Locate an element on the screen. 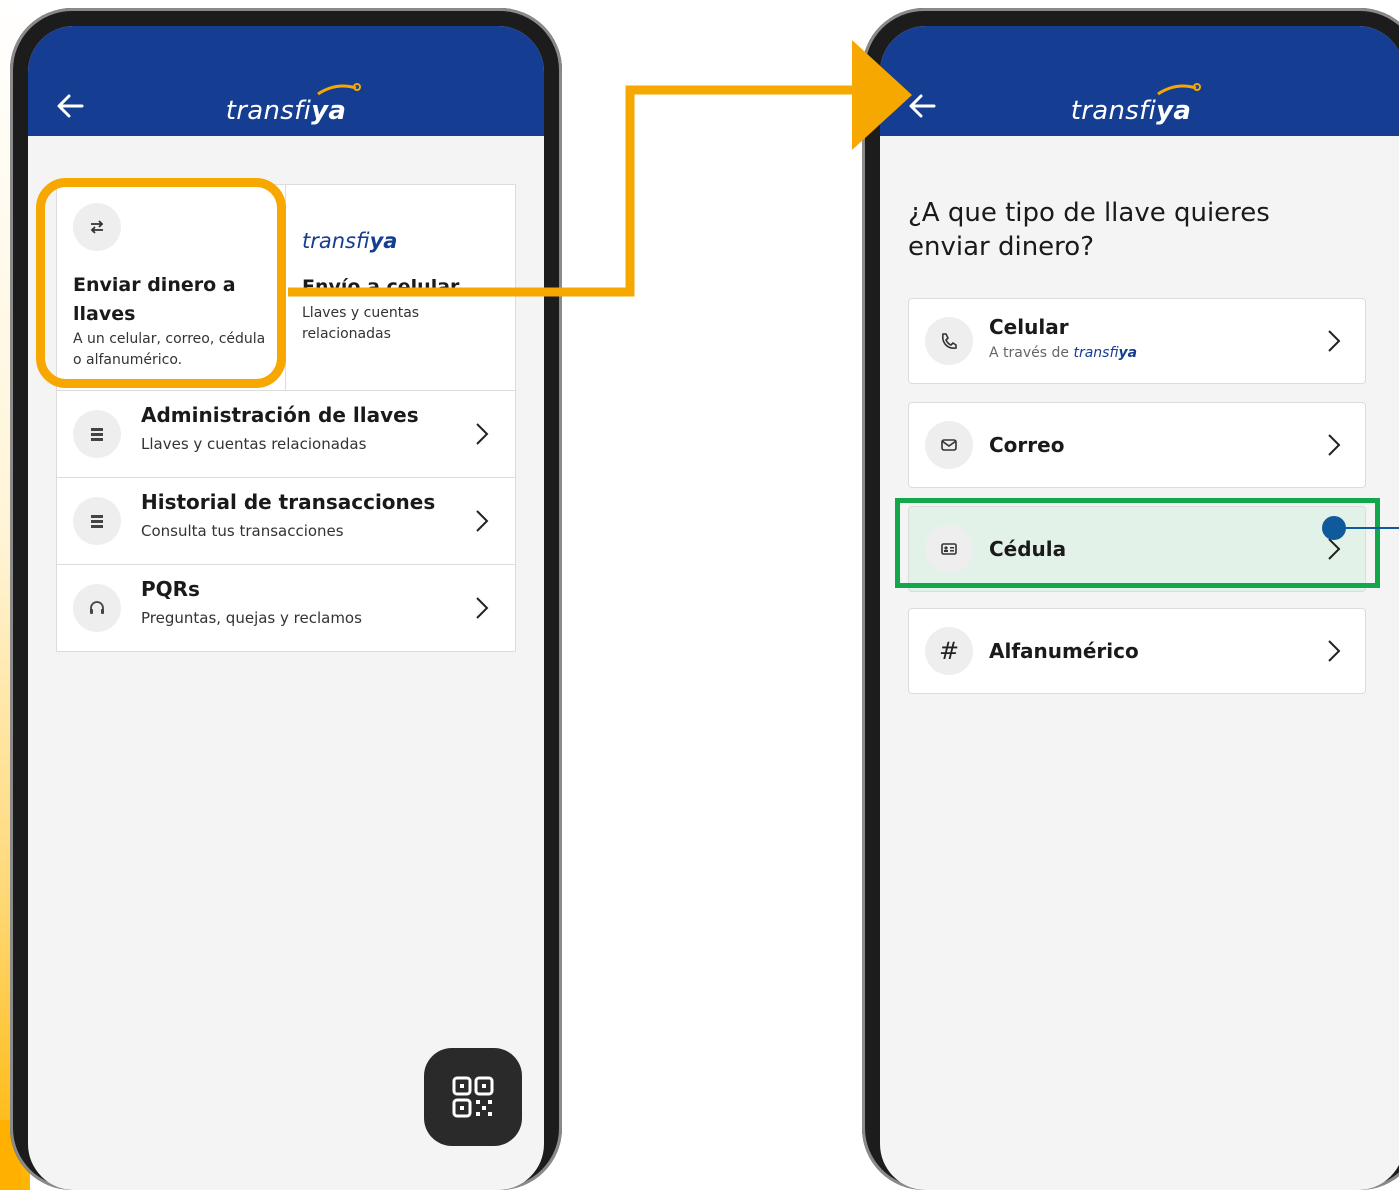 The width and height of the screenshot is (1399, 1190). arrow-head-icon is located at coordinates (882, 95).